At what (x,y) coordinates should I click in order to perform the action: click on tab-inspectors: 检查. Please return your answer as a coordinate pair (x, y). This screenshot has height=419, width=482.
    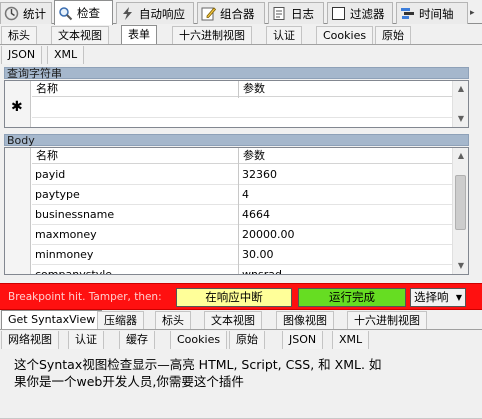
    Looking at the image, I should click on (83, 12).